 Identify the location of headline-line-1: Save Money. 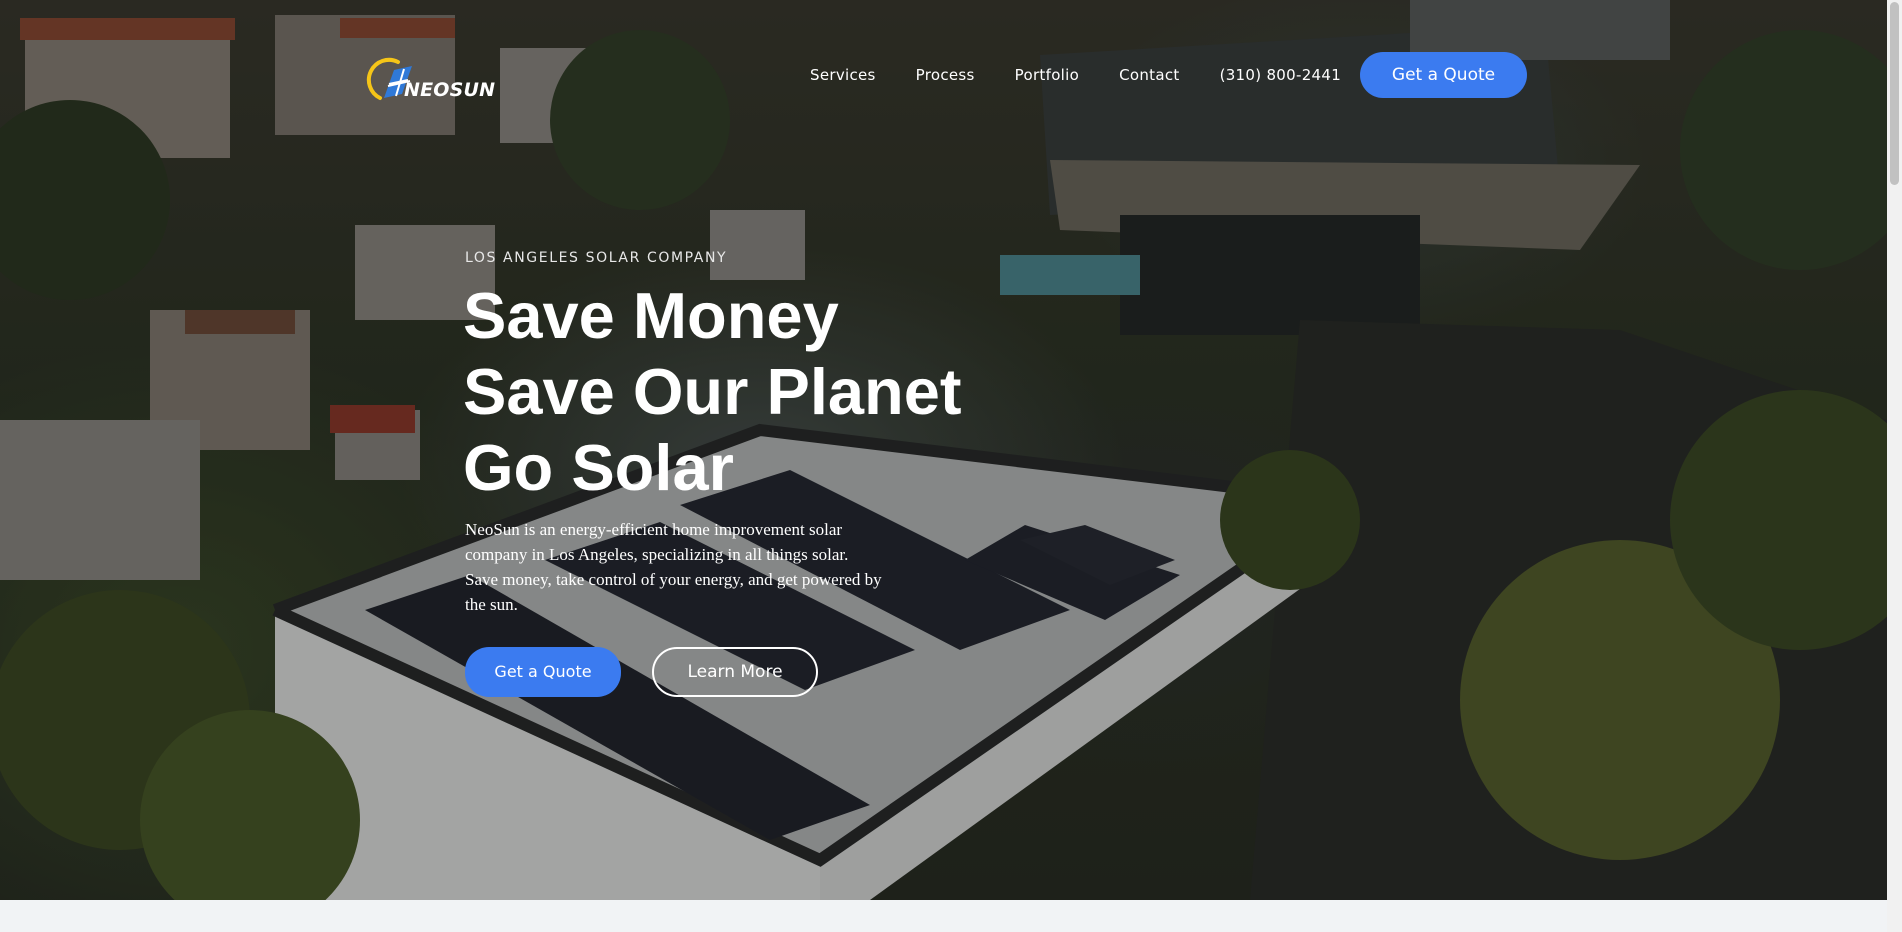
(651, 315).